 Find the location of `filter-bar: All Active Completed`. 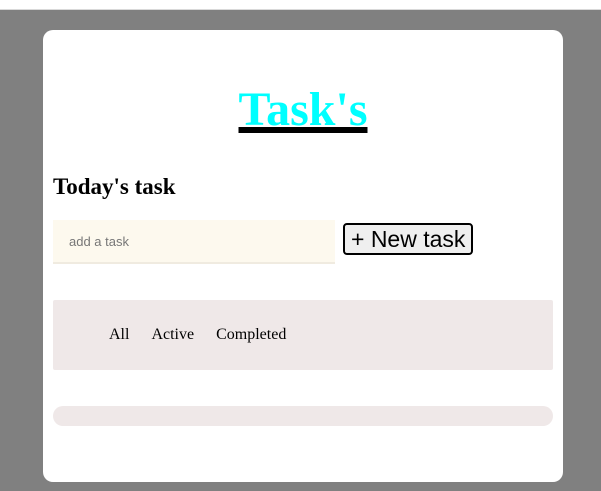

filter-bar: All Active Completed is located at coordinates (303, 335).